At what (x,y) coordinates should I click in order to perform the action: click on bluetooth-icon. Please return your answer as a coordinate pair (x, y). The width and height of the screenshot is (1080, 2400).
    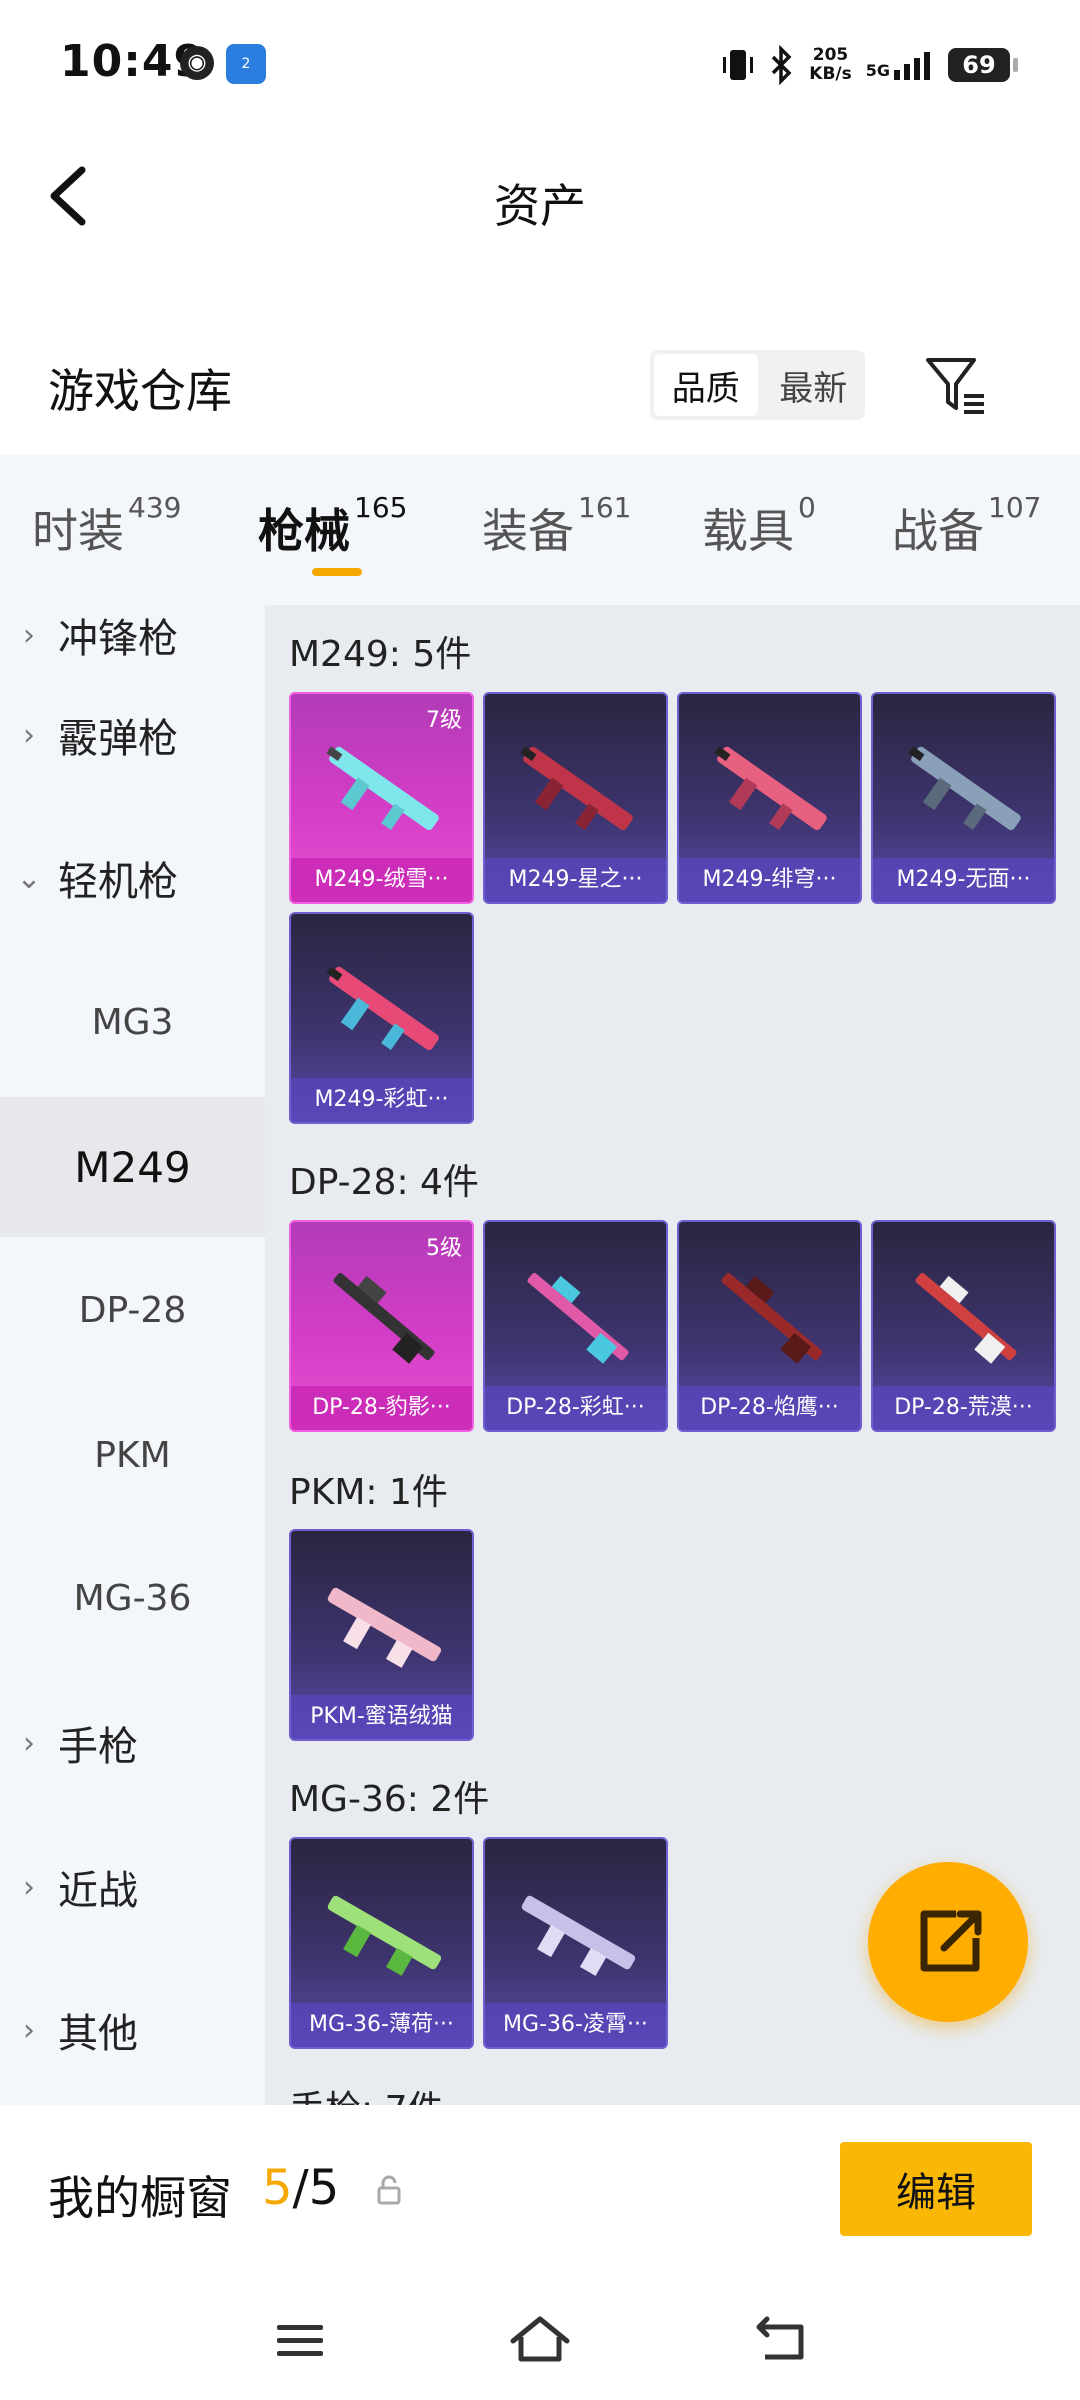
    Looking at the image, I should click on (782, 65).